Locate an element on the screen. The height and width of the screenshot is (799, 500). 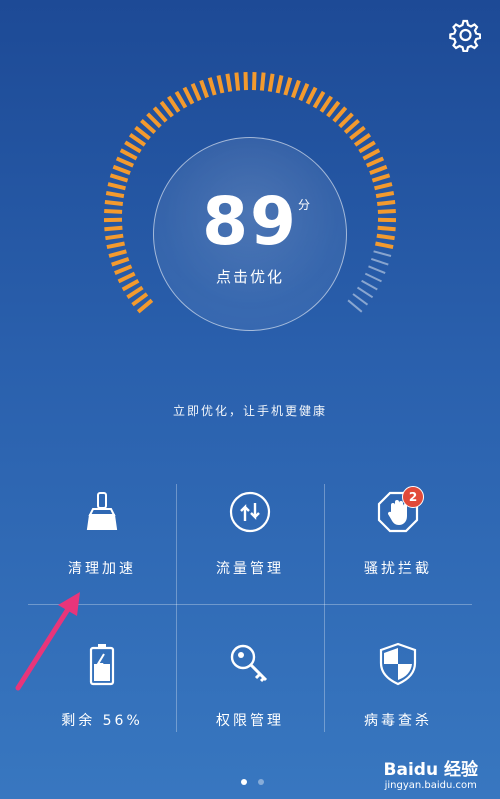
grid-divider is located at coordinates (250, 604).